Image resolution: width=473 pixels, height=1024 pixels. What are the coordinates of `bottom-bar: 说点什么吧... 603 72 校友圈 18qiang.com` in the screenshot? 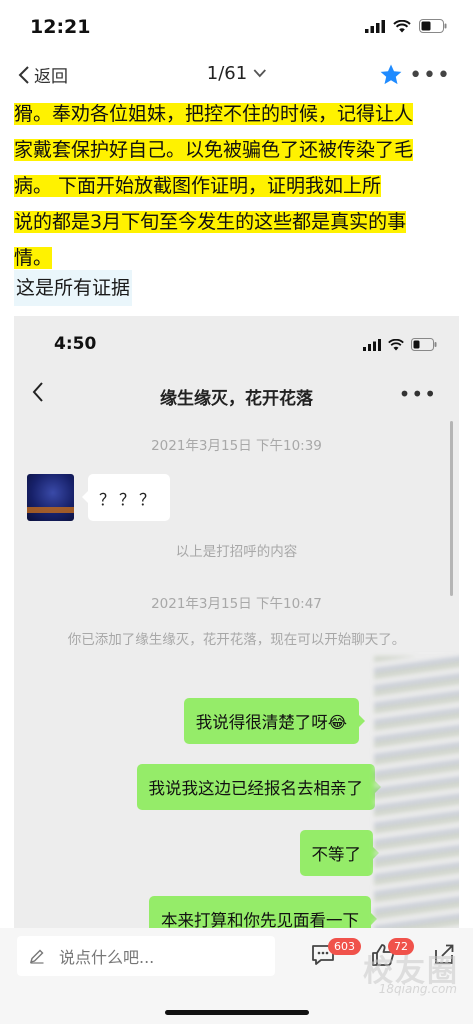 It's located at (236, 976).